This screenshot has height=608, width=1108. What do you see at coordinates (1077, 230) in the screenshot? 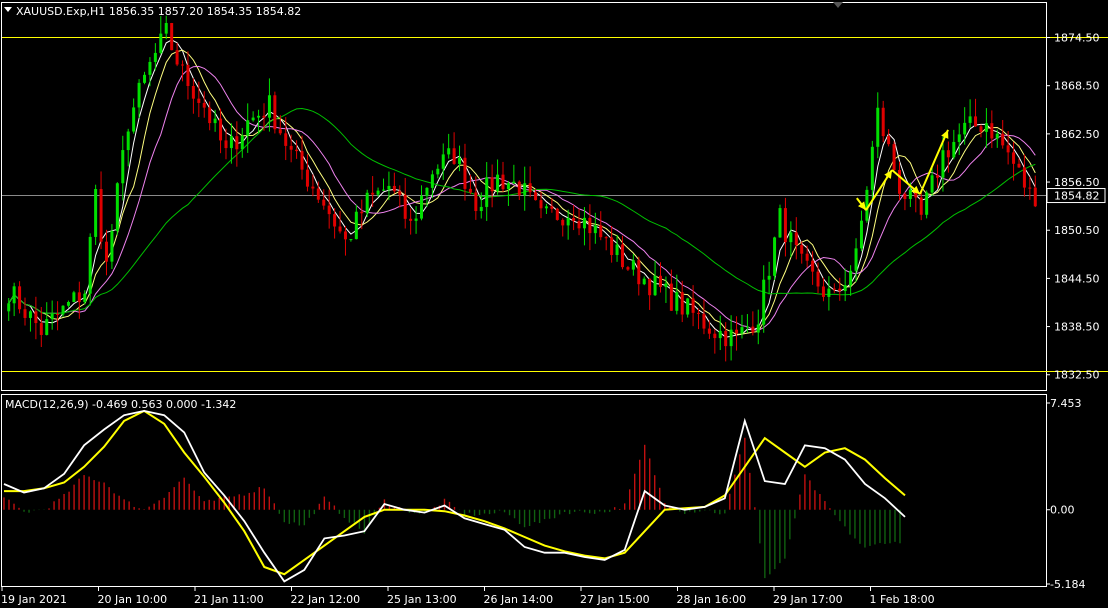
I see `price-tick-label: 1850.50` at bounding box center [1077, 230].